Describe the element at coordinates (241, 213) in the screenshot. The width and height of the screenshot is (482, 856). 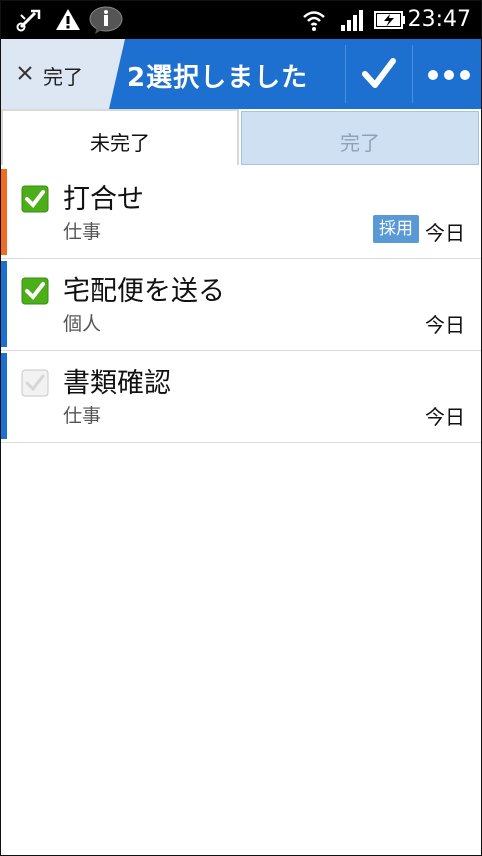
I see `task-row: 打合せ 仕事 採用 今日` at that location.